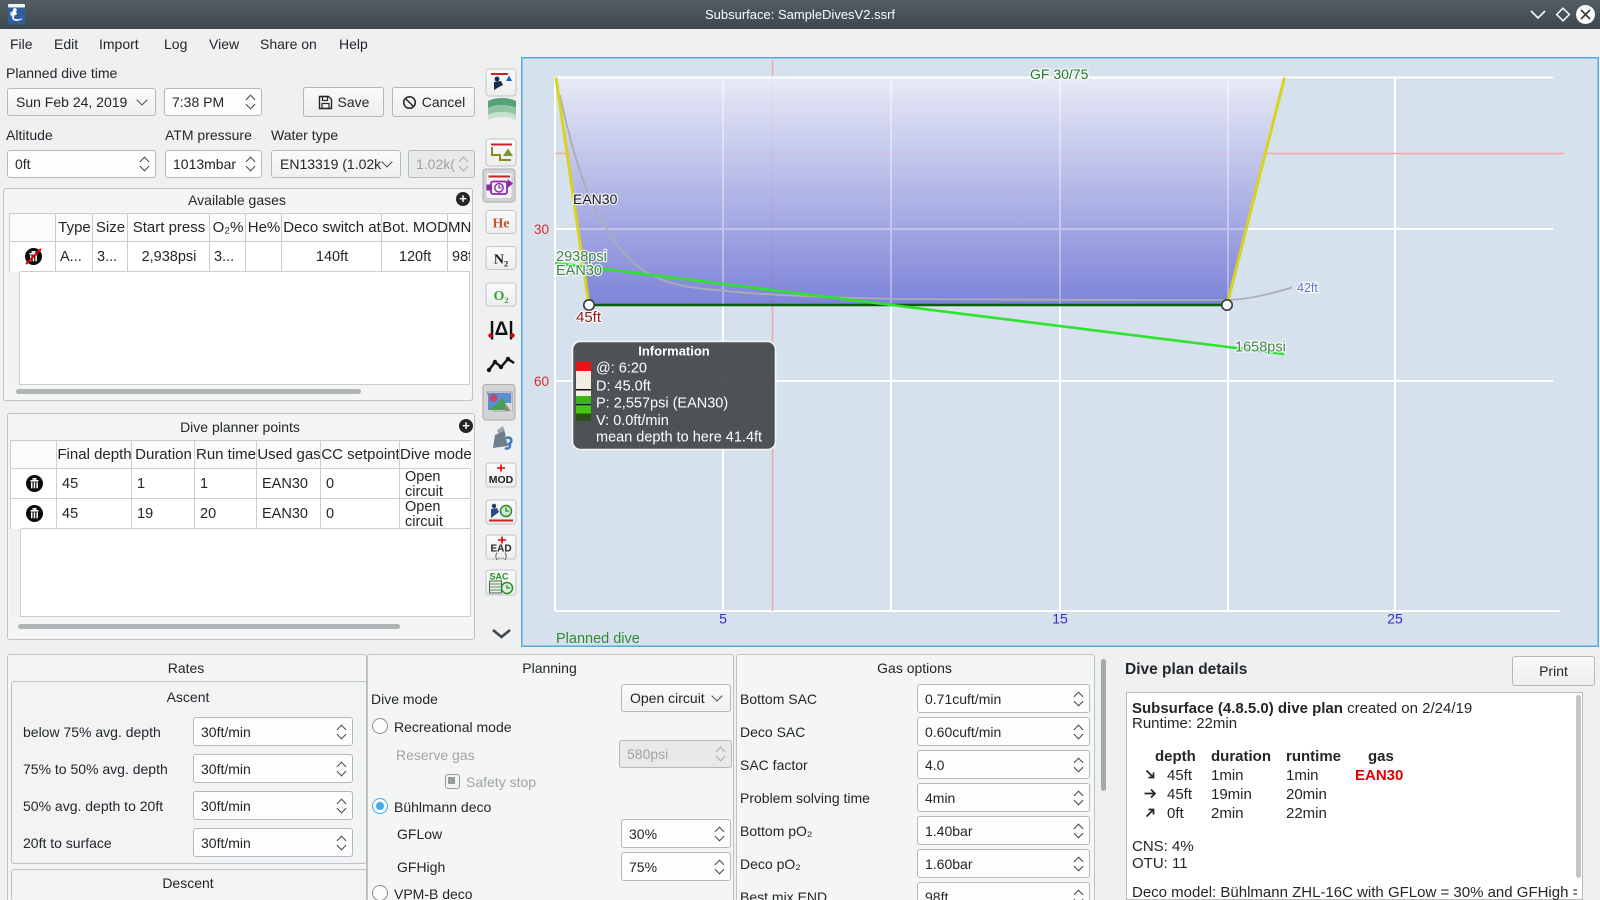 The height and width of the screenshot is (900, 1600). What do you see at coordinates (499, 577) in the screenshot?
I see `svg-text: SAC` at bounding box center [499, 577].